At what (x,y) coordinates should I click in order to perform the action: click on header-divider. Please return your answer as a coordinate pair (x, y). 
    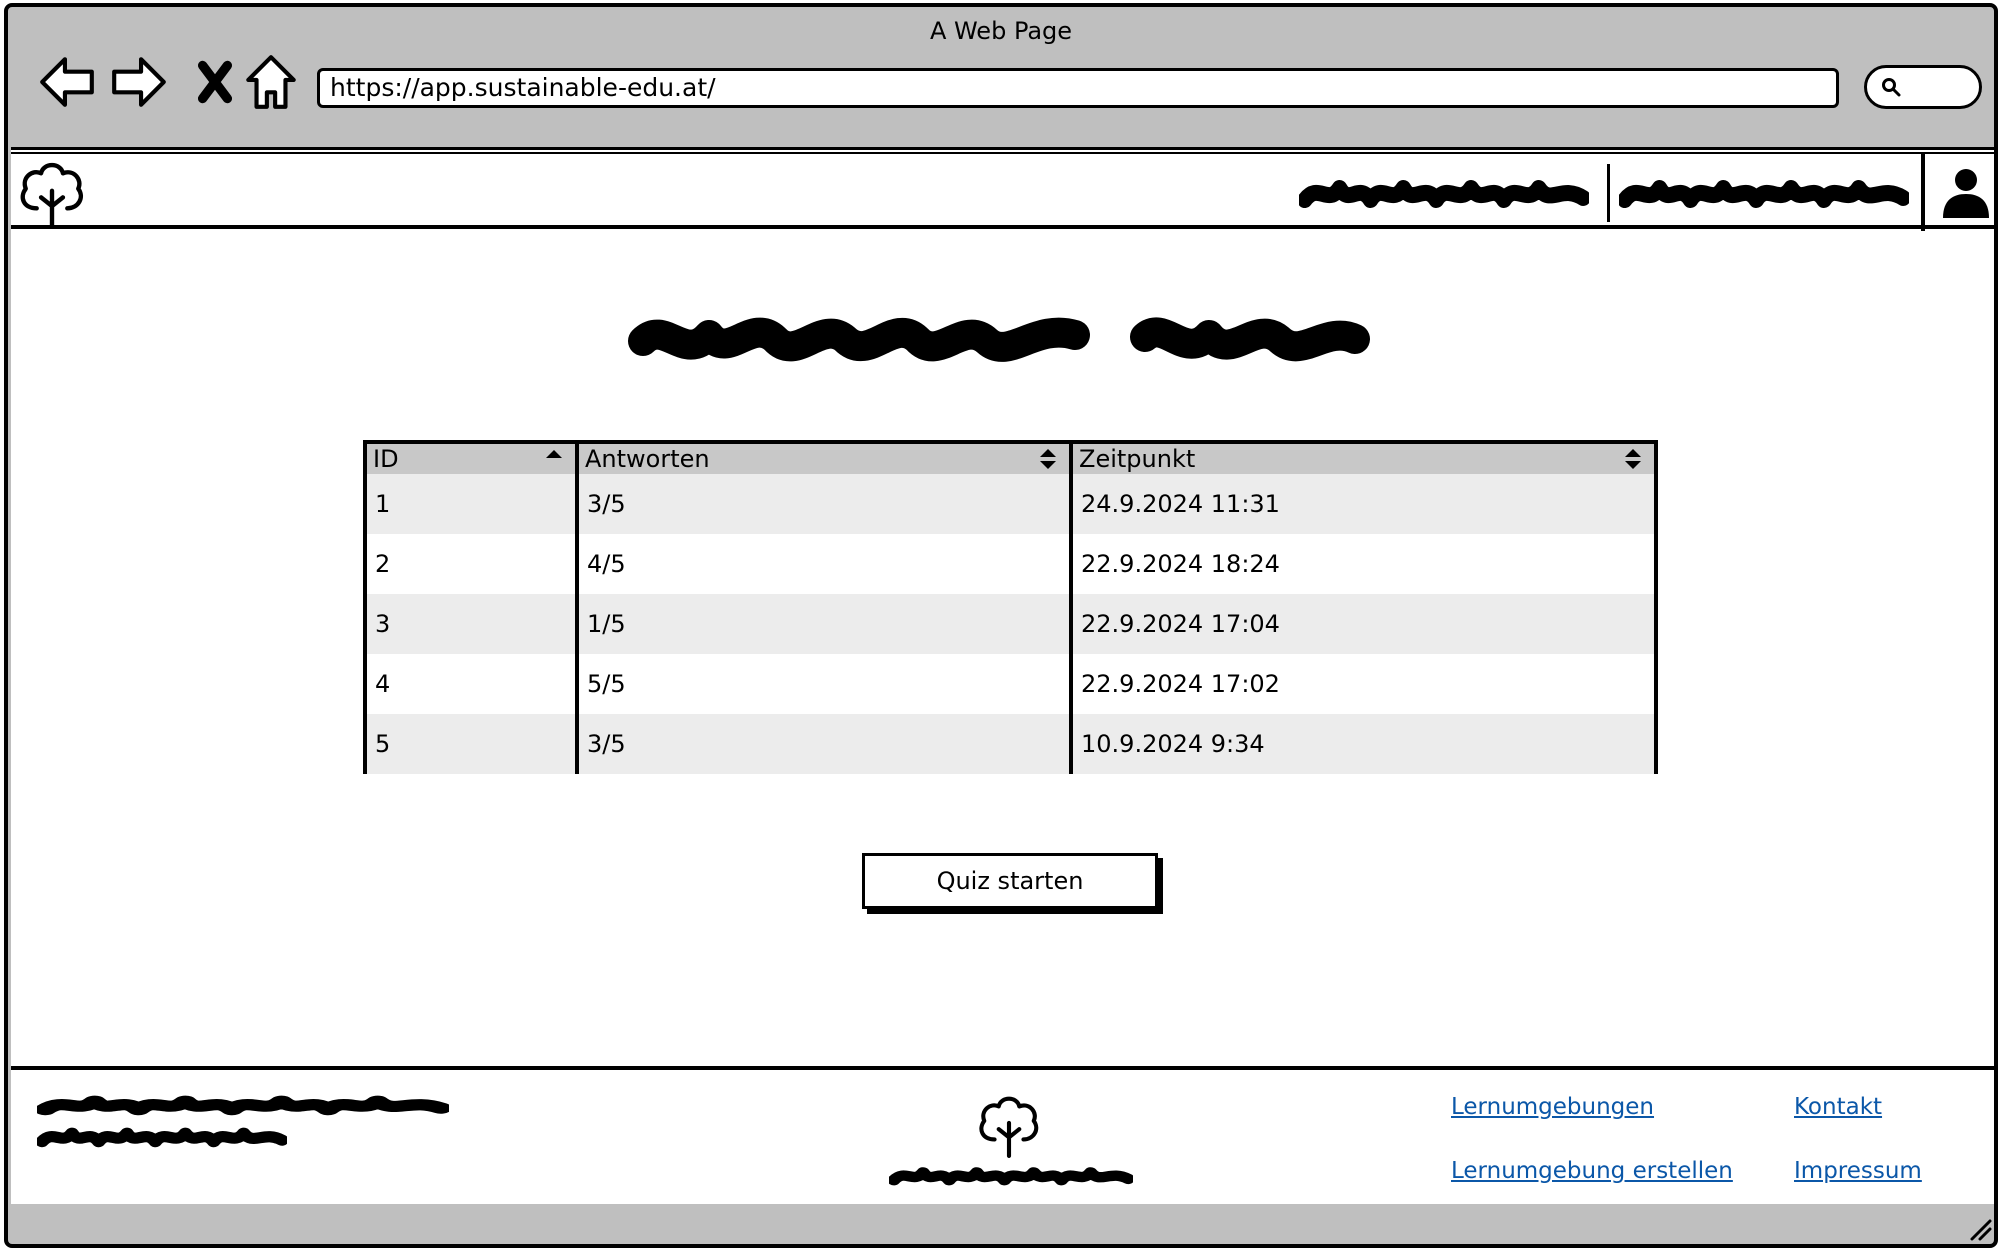
    Looking at the image, I should click on (1923, 192).